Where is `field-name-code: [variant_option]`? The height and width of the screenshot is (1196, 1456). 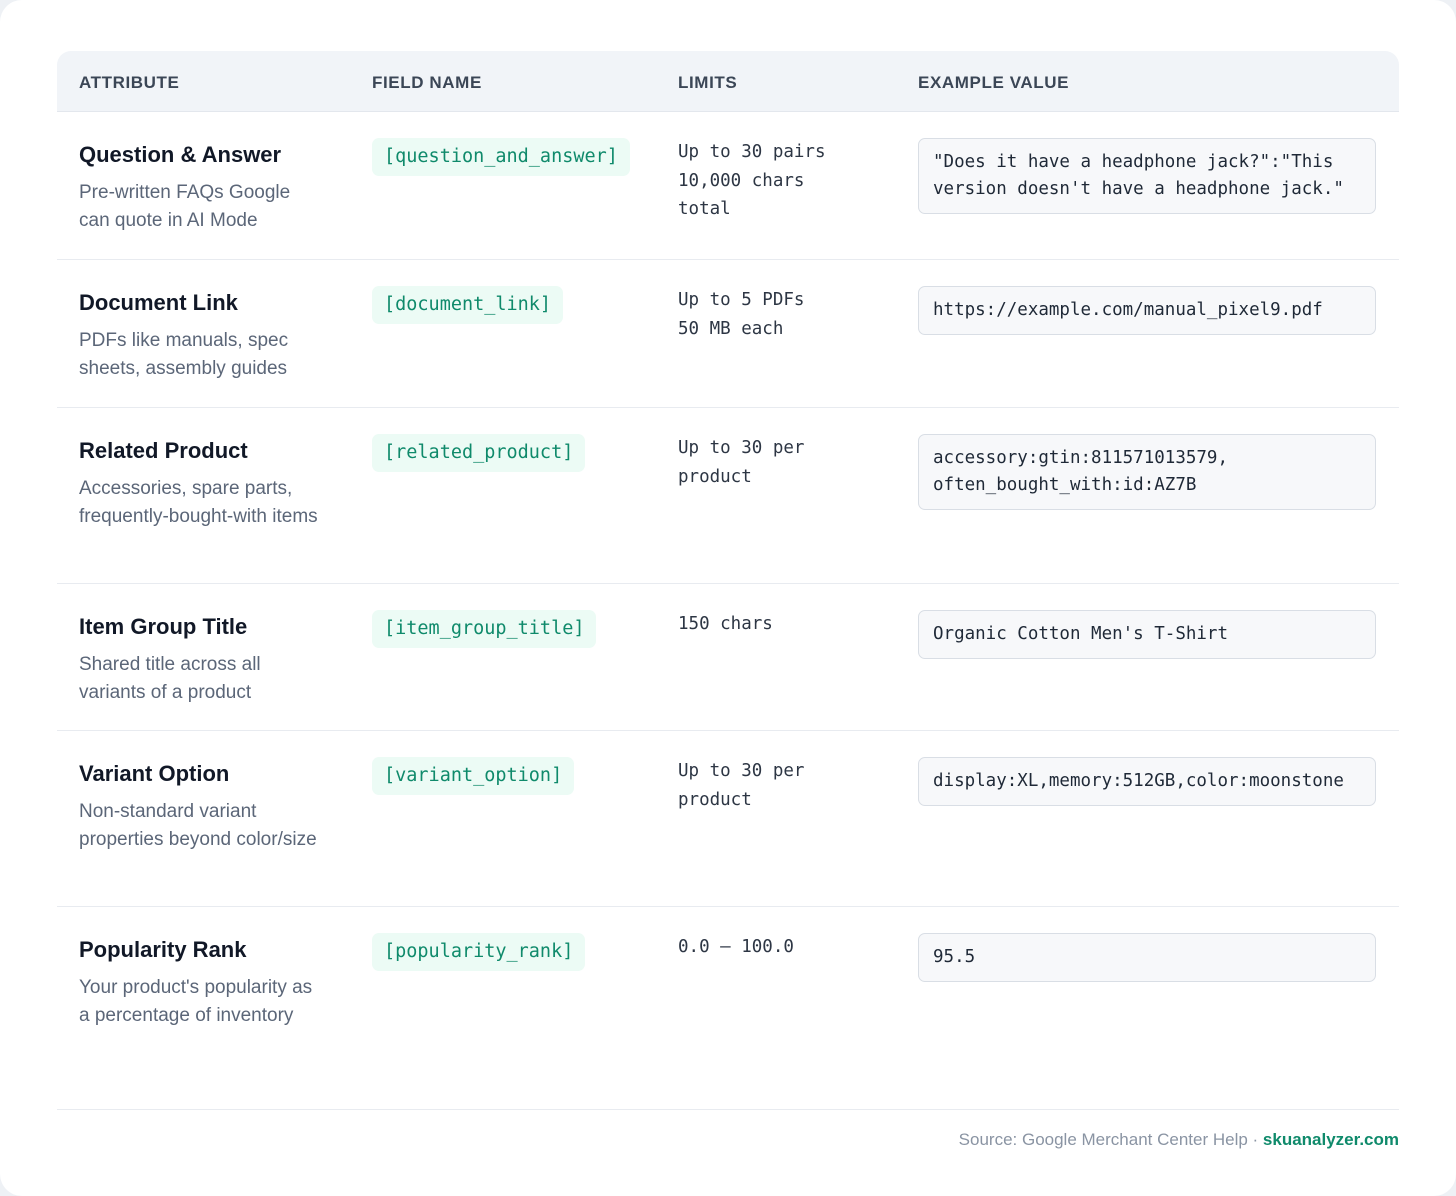
field-name-code: [variant_option] is located at coordinates (473, 776).